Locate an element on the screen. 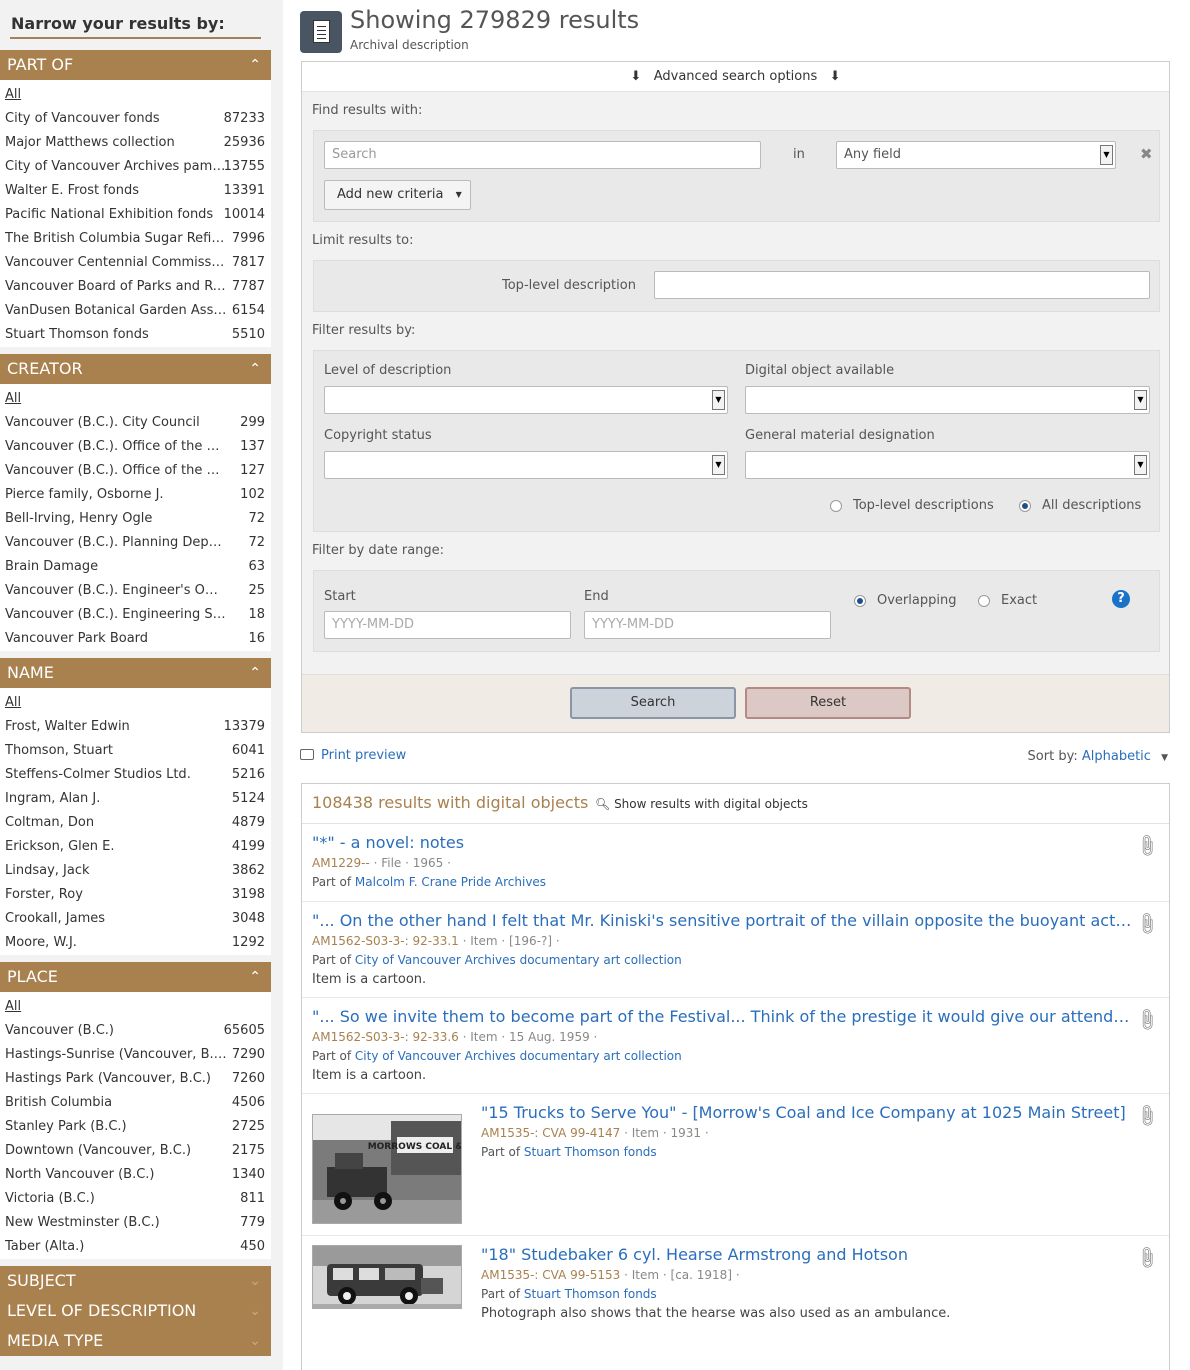  date-range-label: Filter by date range: is located at coordinates (378, 550).